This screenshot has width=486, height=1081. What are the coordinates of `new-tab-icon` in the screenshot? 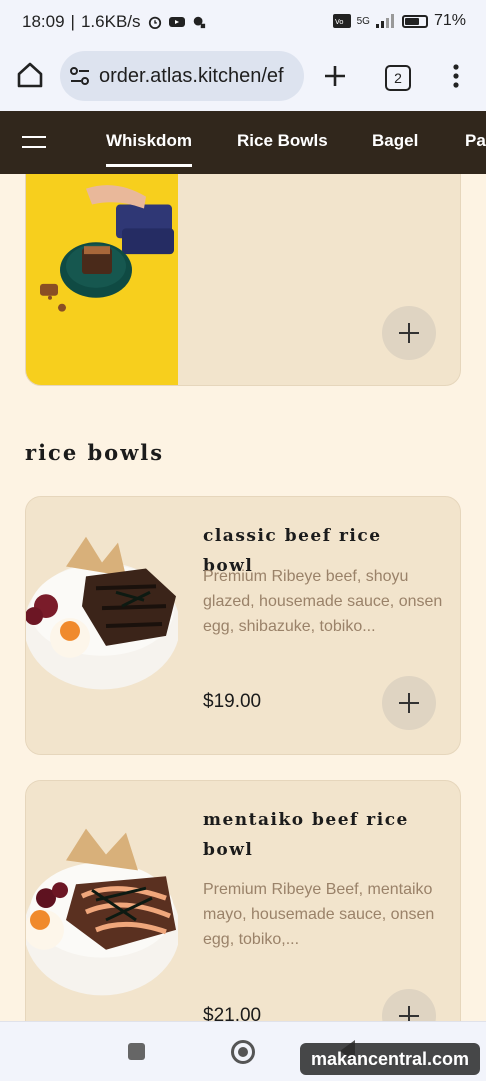 It's located at (335, 76).